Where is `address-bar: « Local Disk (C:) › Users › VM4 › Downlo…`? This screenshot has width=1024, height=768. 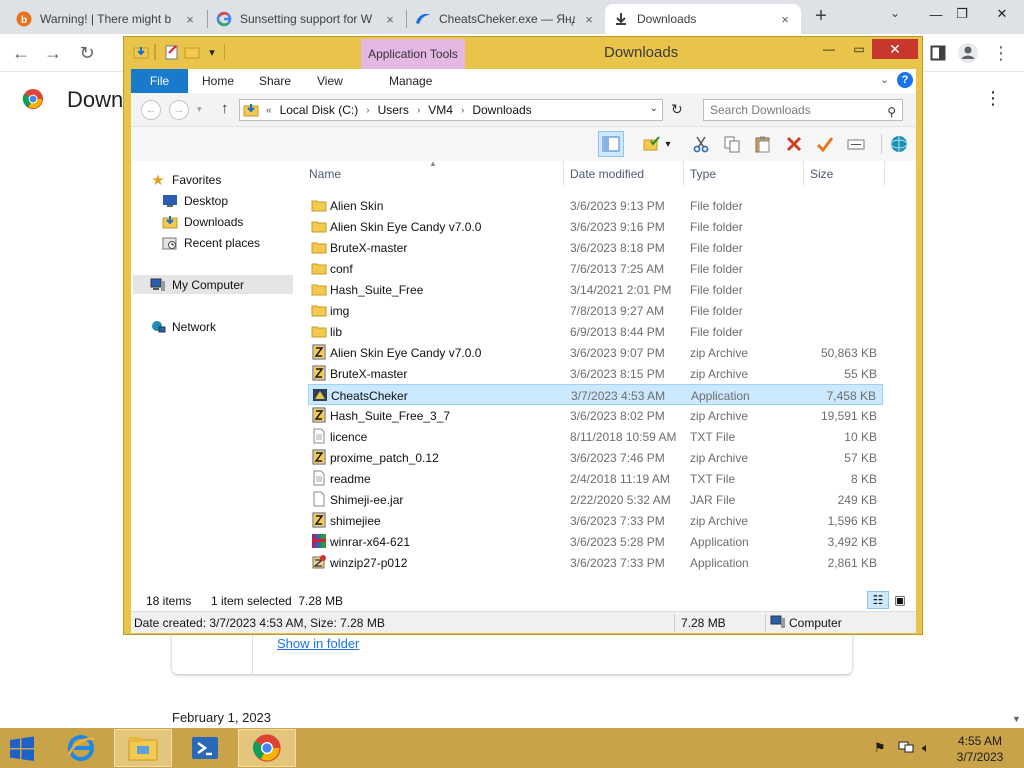 address-bar: « Local Disk (C:) › Users › VM4 › Downlo… is located at coordinates (451, 110).